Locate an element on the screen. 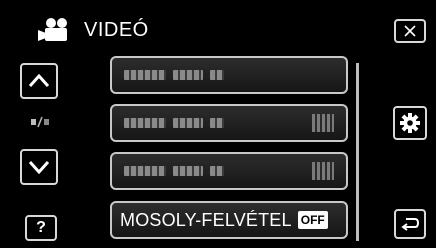 This screenshot has height=248, width=436. page-title: VIDEÓ is located at coordinates (116, 29).